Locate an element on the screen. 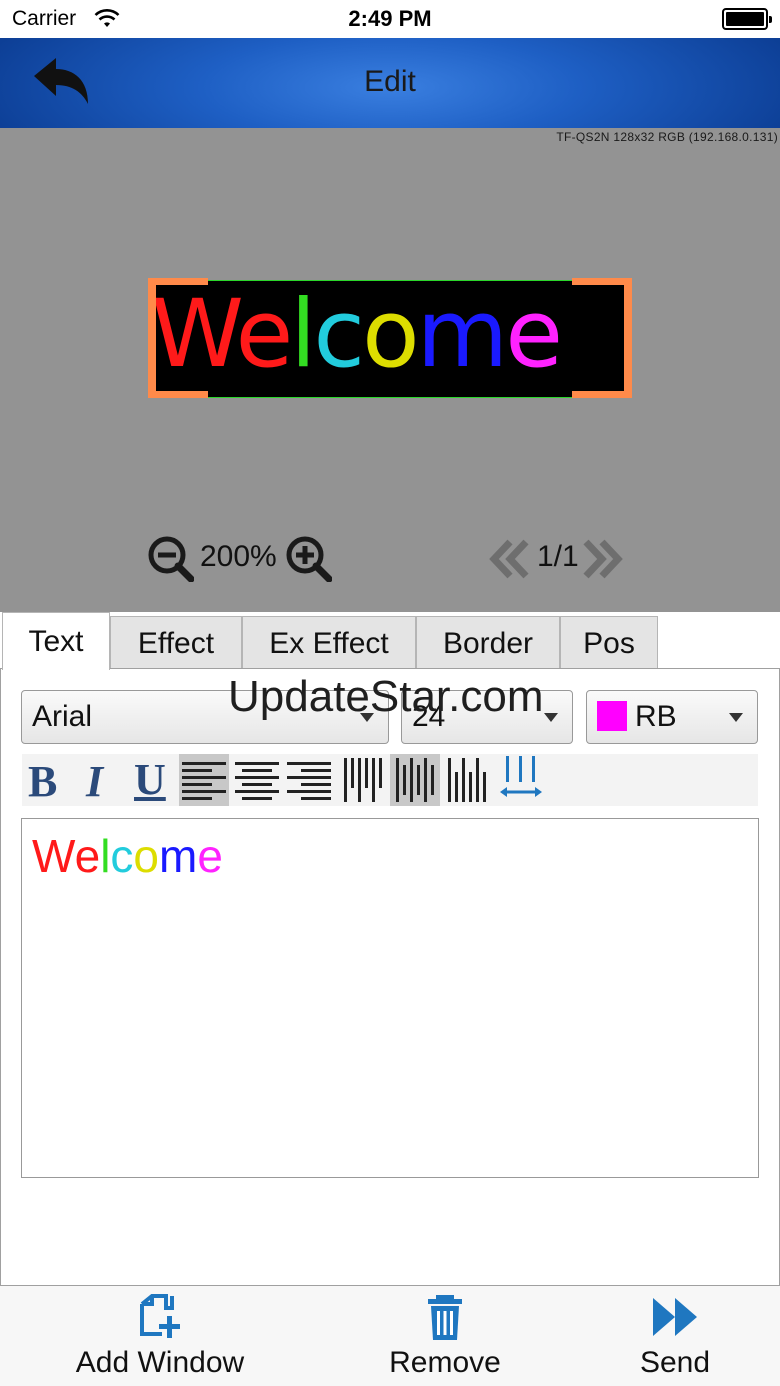  character-spacing-icon is located at coordinates (521, 776).